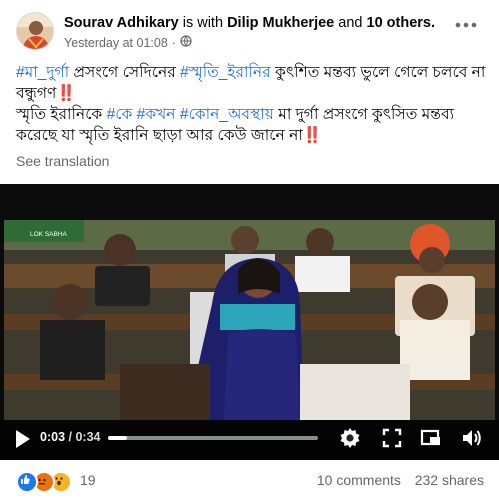 This screenshot has height=501, width=499. Describe the element at coordinates (280, 23) in the screenshot. I see `tagged-user: Dilip Mukherjee` at that location.